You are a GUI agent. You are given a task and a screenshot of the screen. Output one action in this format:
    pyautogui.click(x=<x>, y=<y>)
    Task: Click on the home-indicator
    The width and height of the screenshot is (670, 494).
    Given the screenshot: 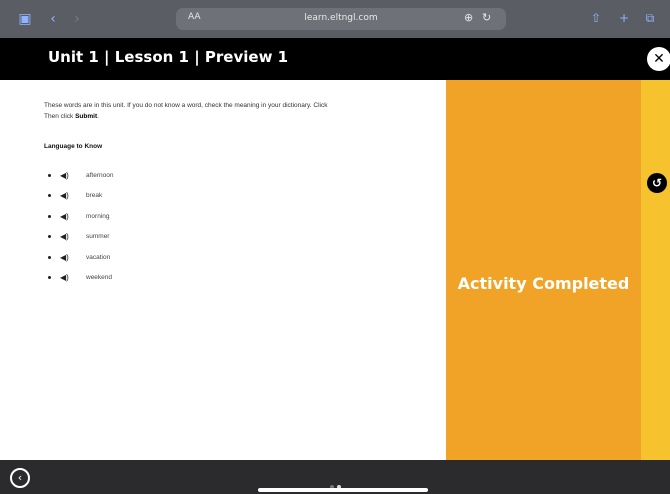 What is the action you would take?
    pyautogui.click(x=343, y=490)
    